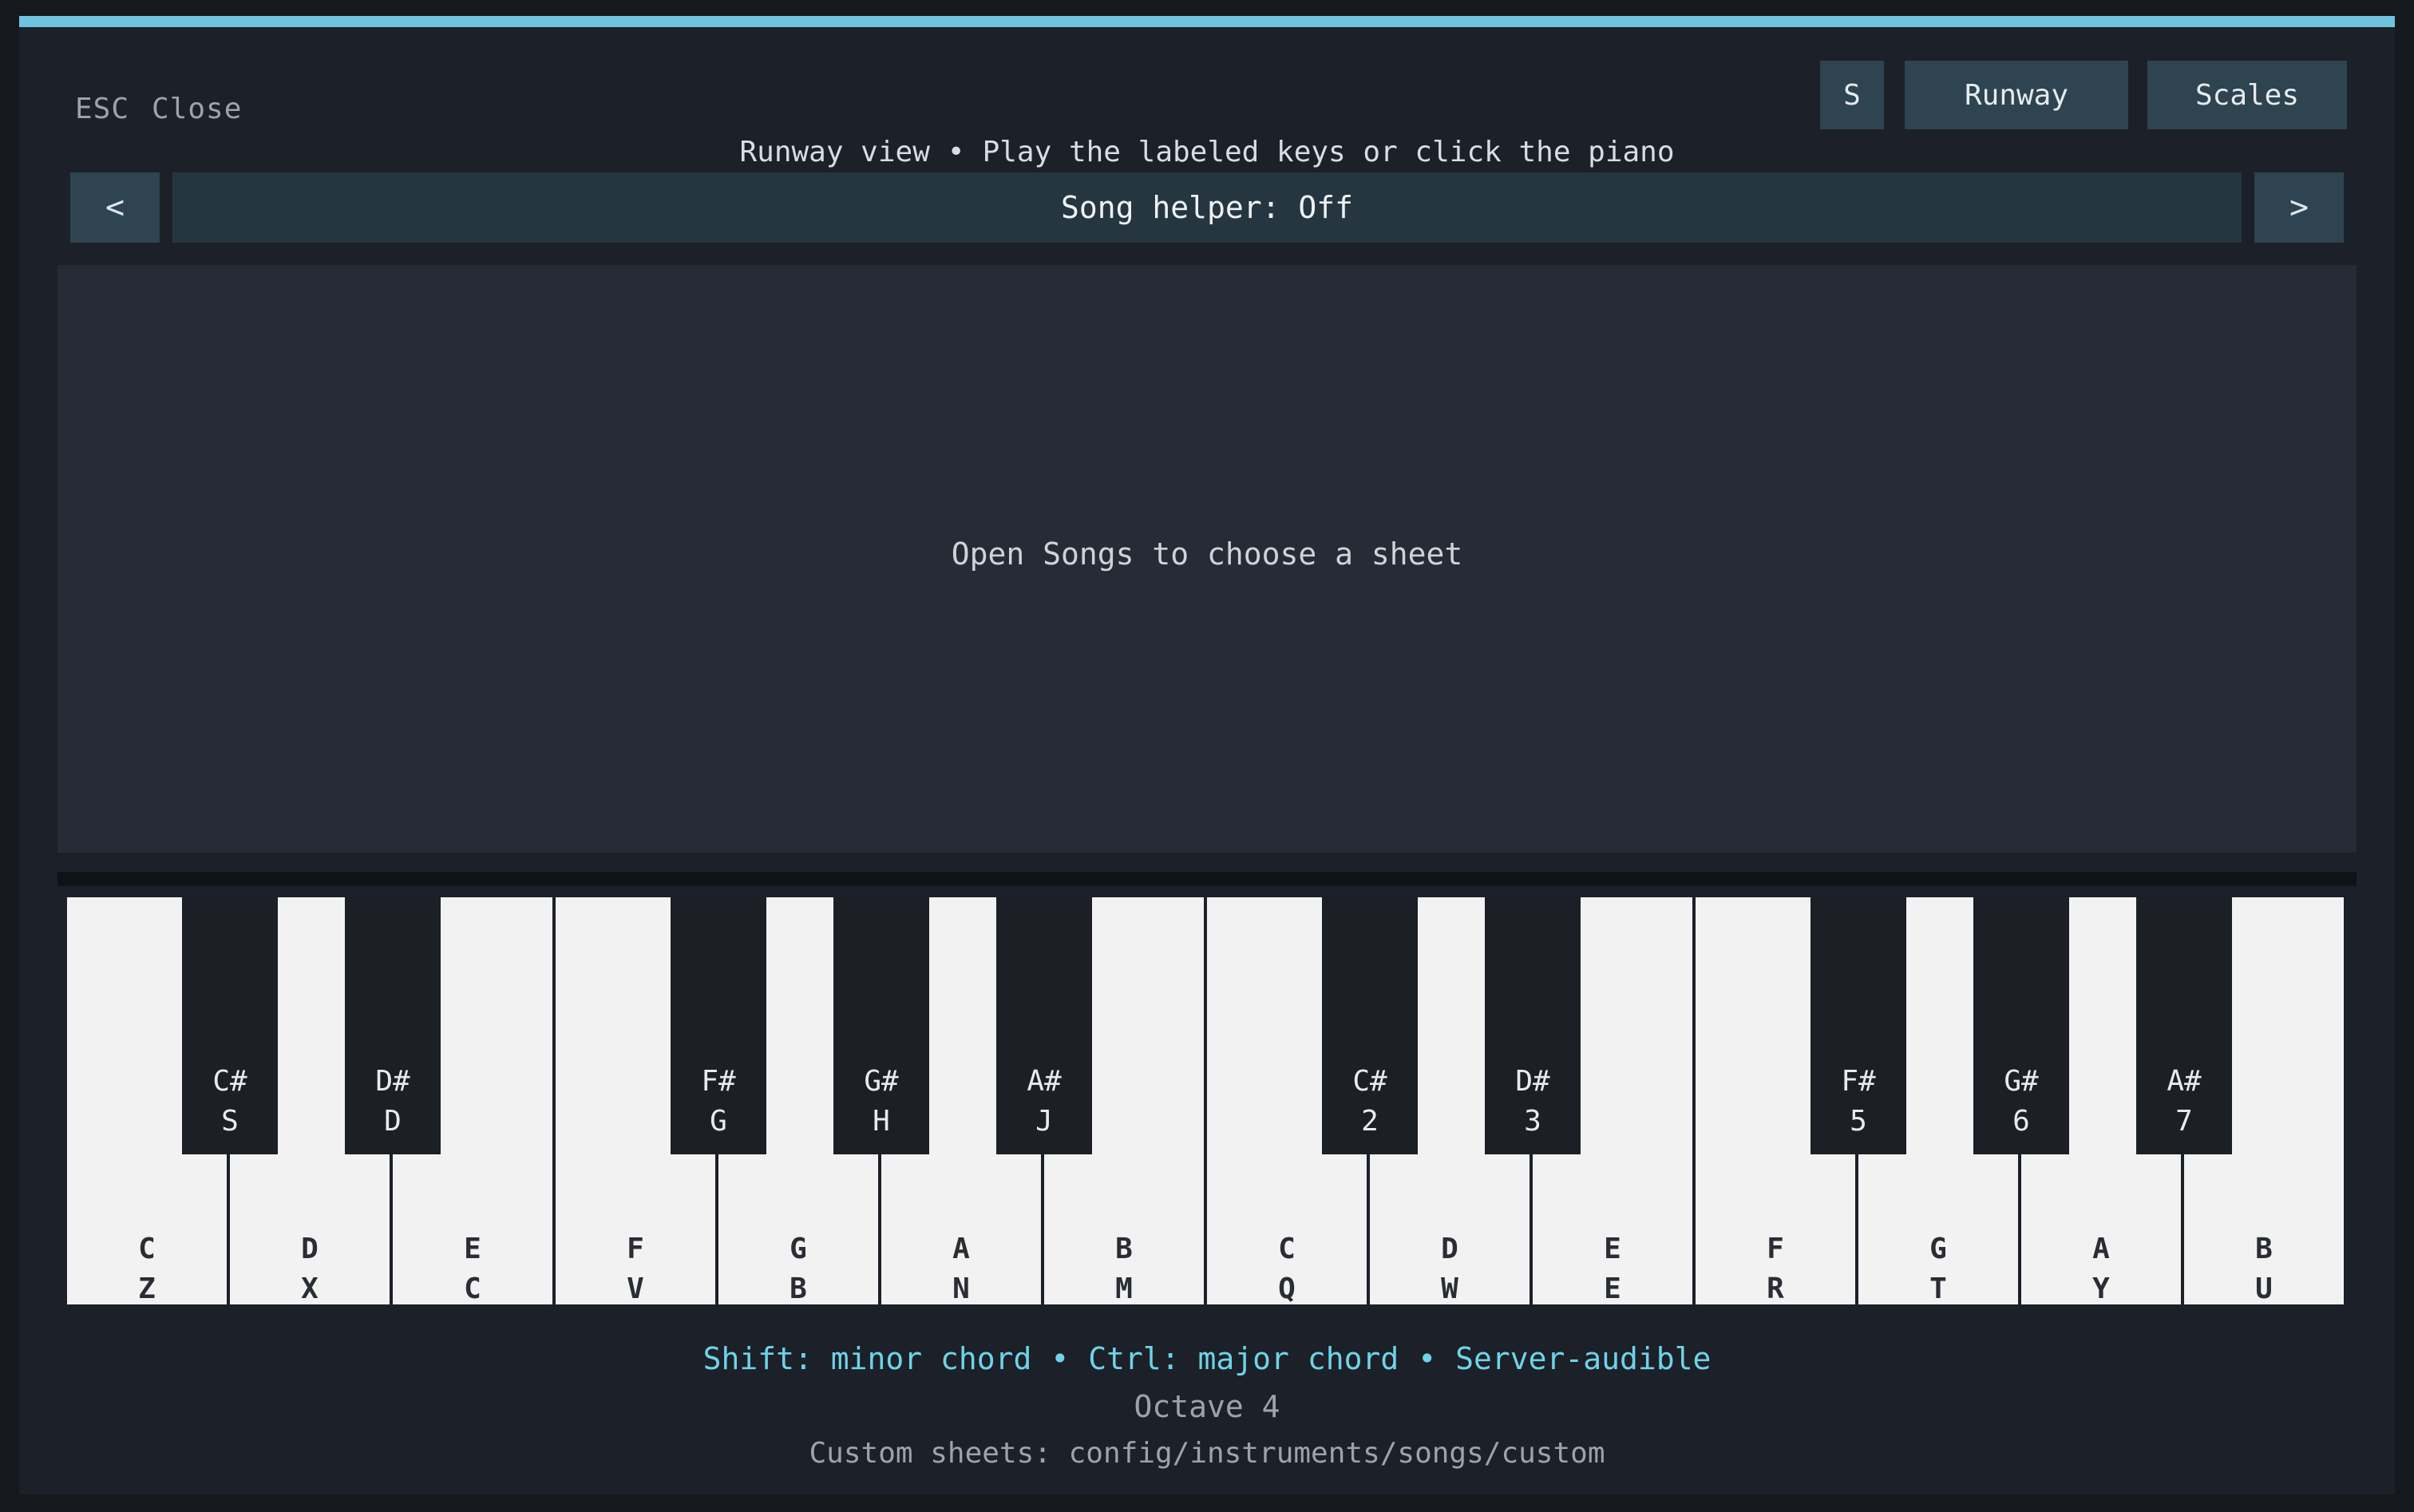  I want to click on esc-key-label: ESC, so click(102, 109).